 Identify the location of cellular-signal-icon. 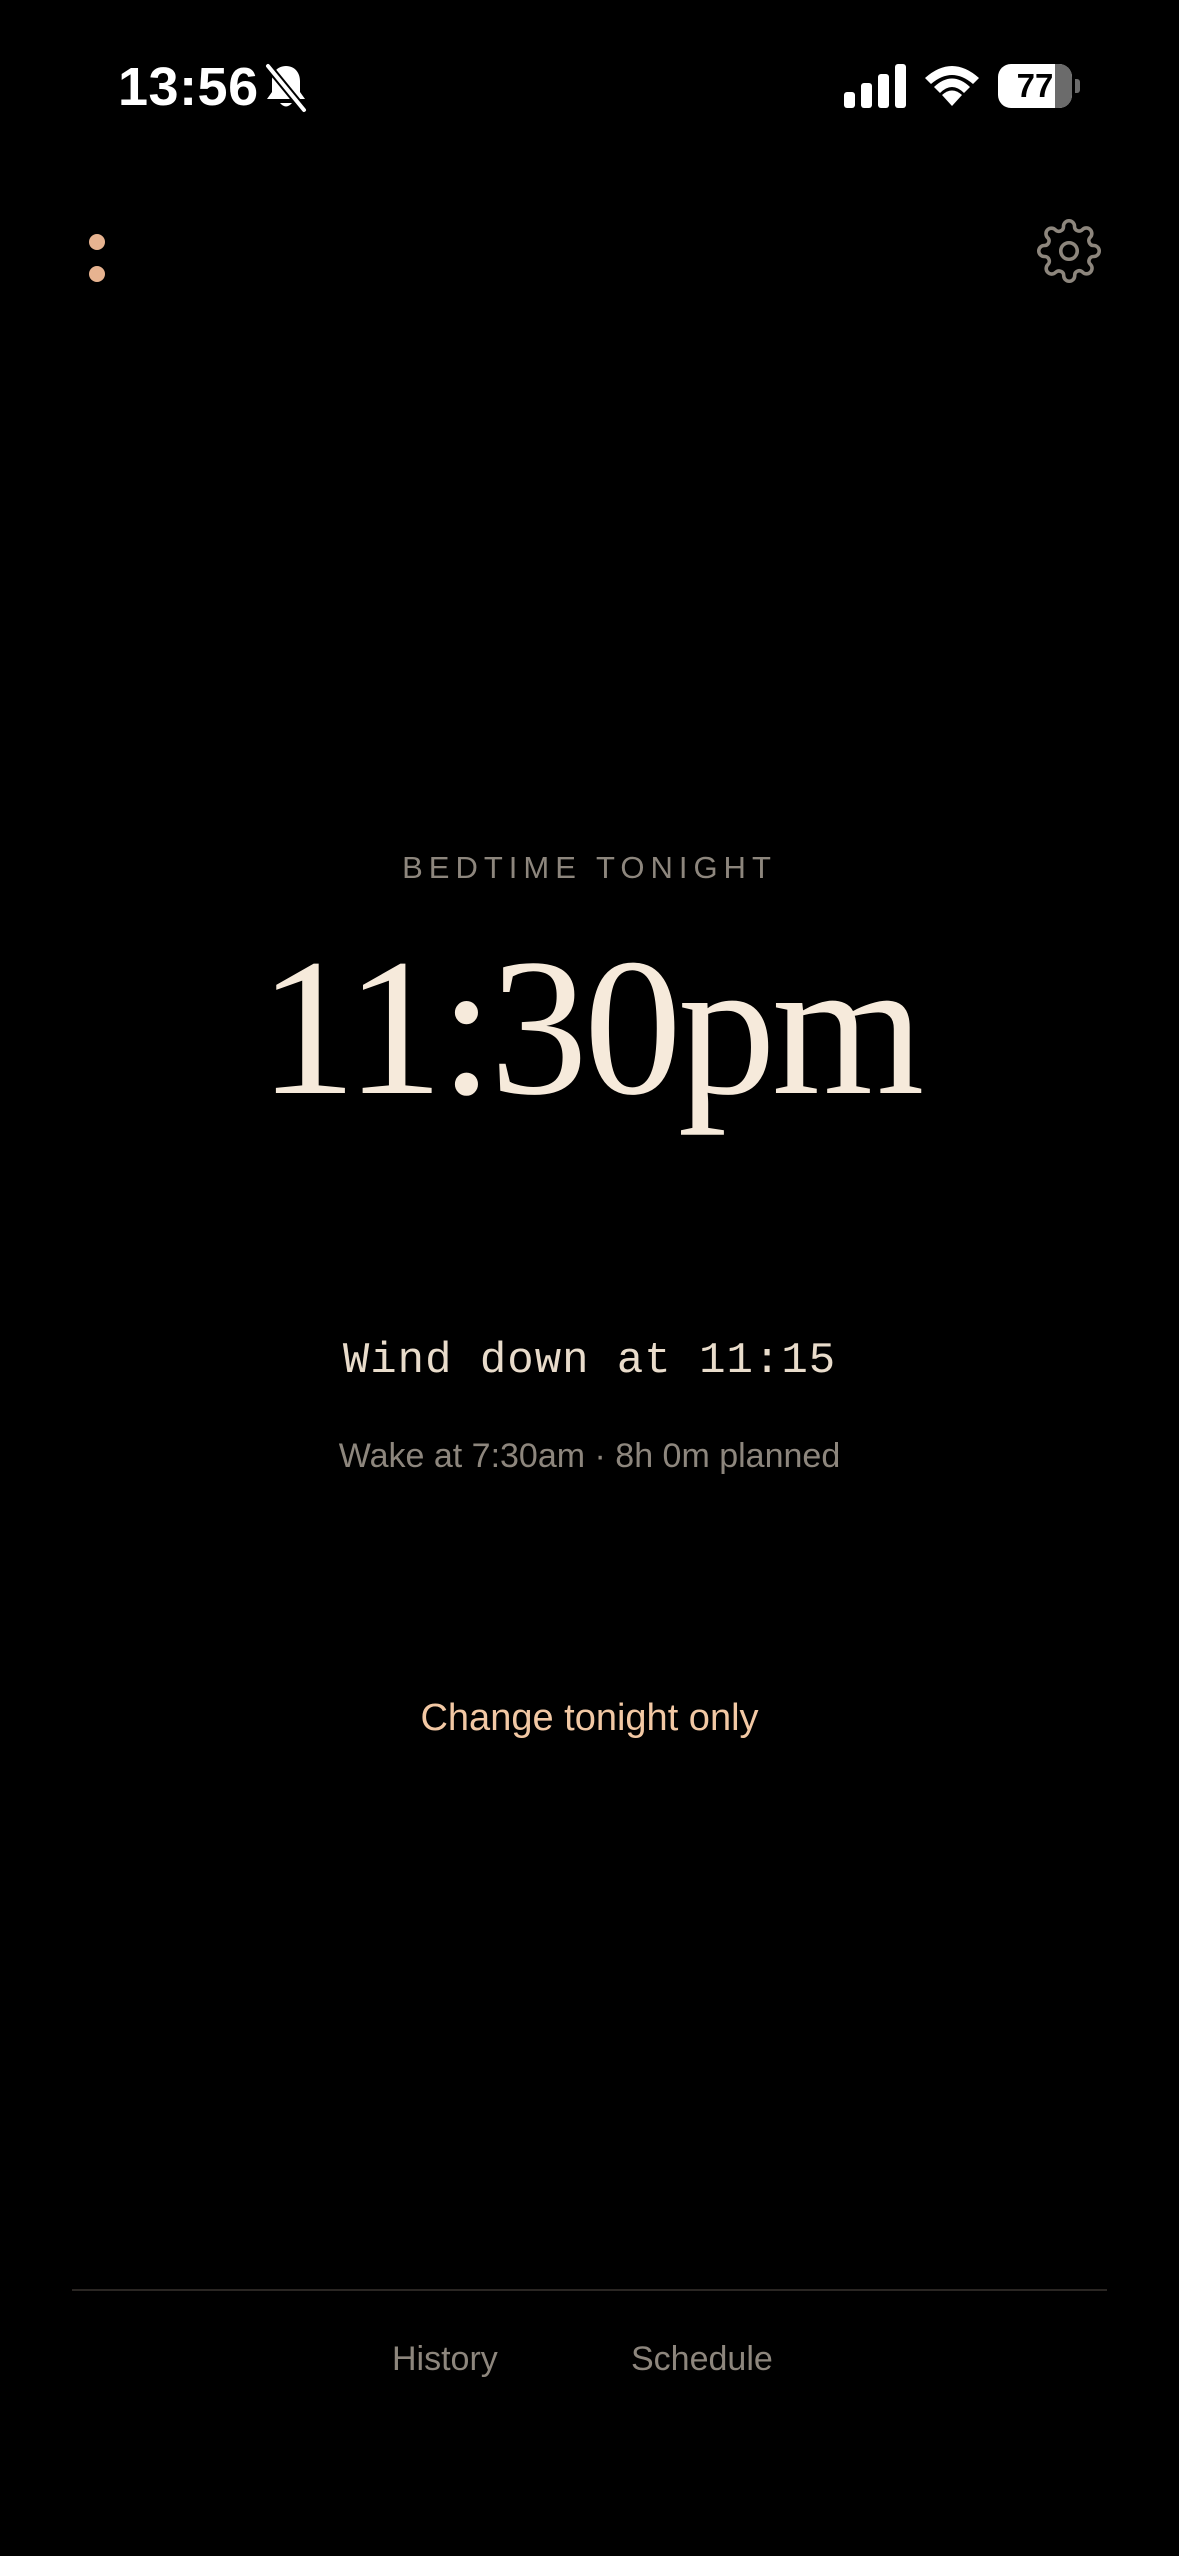
(875, 86).